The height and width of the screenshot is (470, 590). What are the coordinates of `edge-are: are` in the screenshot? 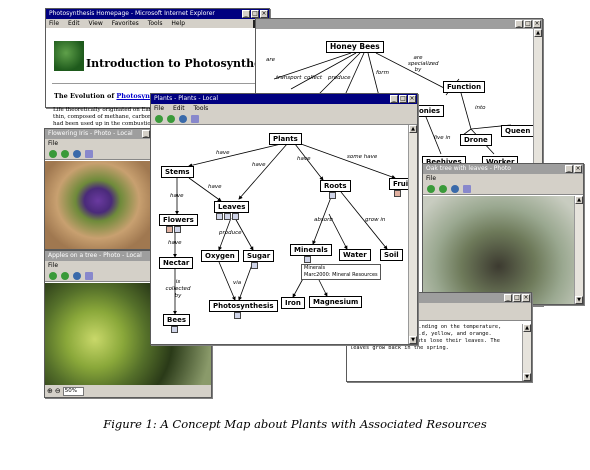 It's located at (271, 60).